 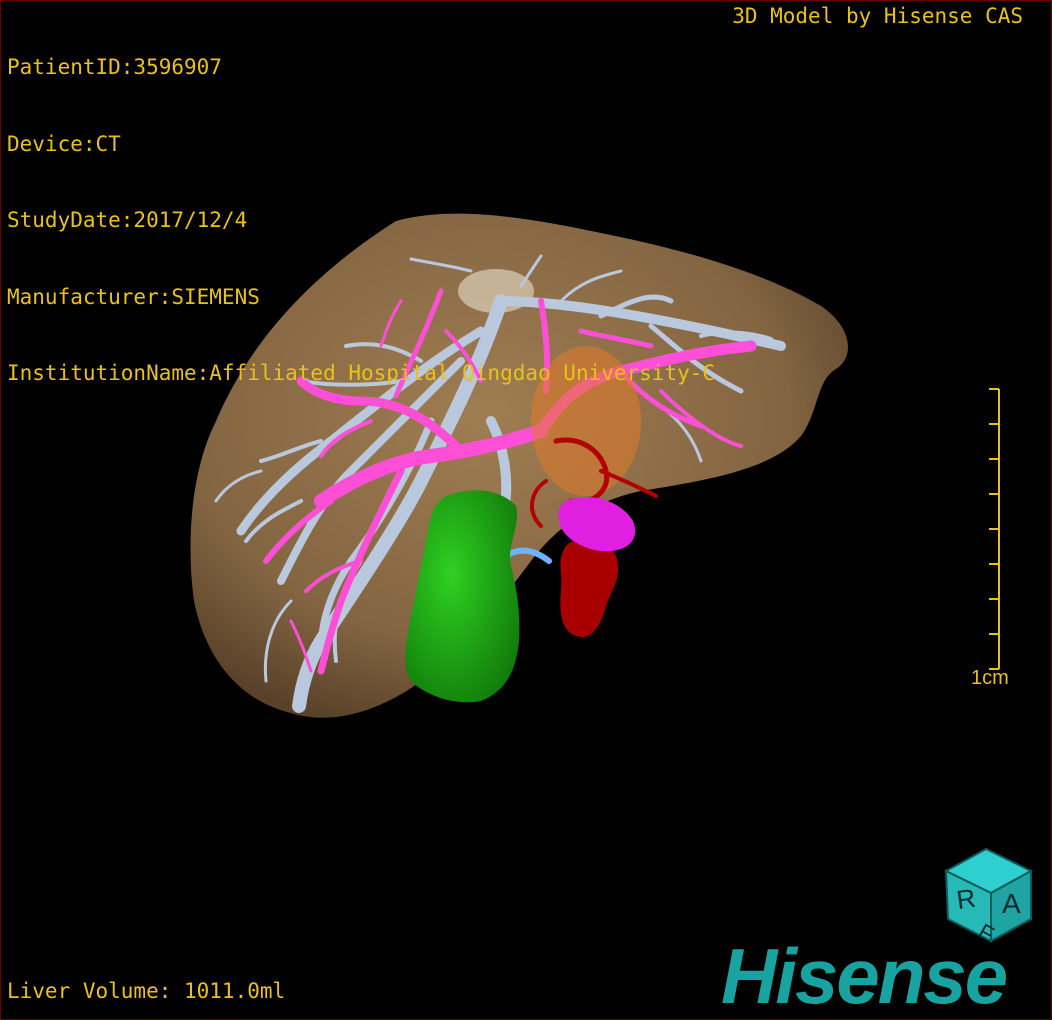 What do you see at coordinates (127, 220) in the screenshot?
I see `study-date: StudyDate:2017/12/4` at bounding box center [127, 220].